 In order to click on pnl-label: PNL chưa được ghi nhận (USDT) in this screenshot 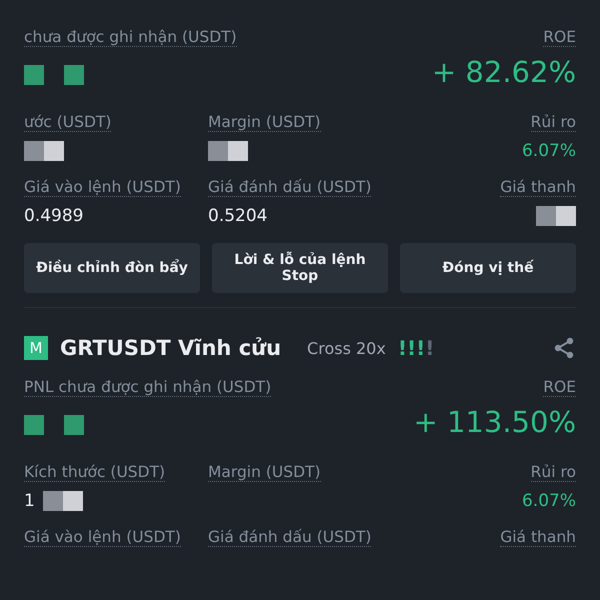, I will do `click(148, 387)`.